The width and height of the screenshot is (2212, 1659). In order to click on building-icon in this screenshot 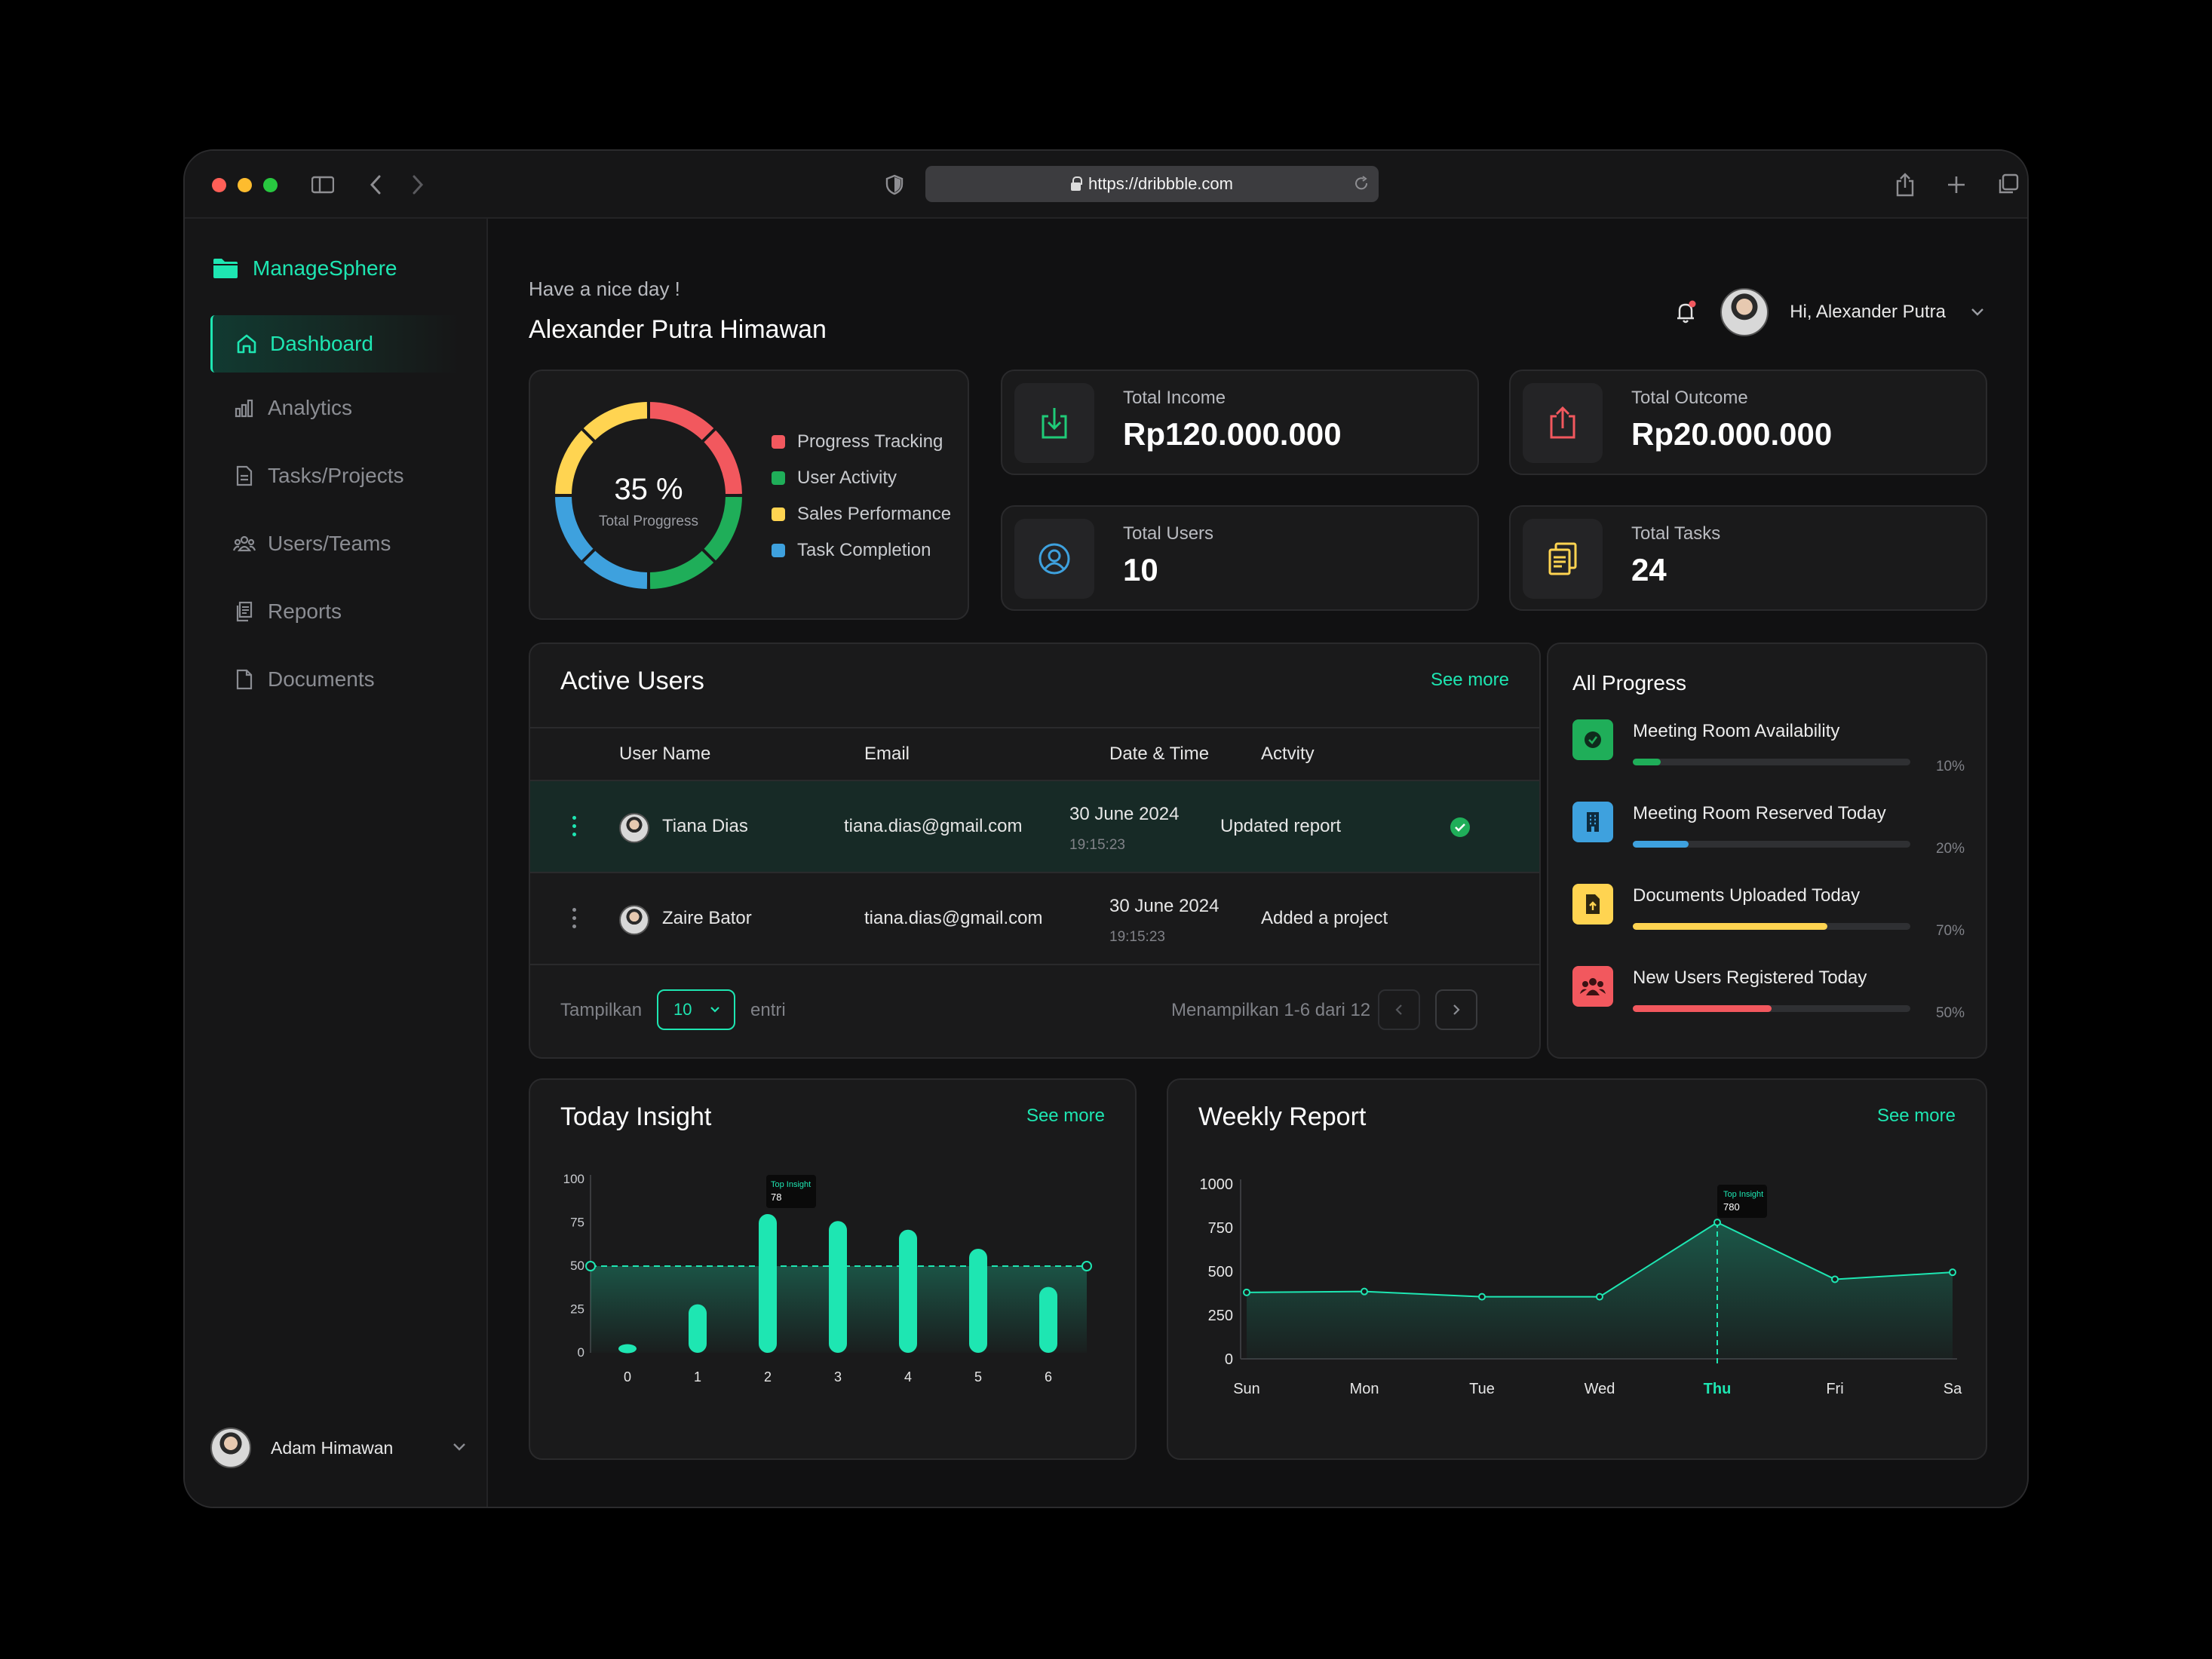, I will do `click(1592, 822)`.